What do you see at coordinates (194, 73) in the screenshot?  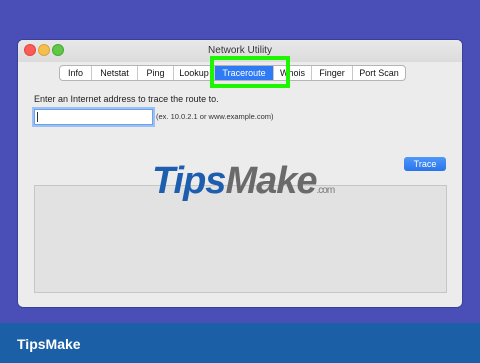 I see `tab-lookup: Lookup` at bounding box center [194, 73].